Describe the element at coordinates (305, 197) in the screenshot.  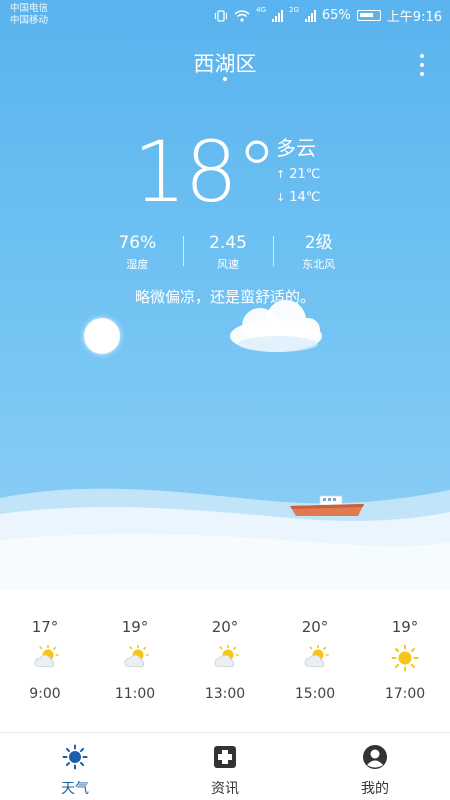
I see `low-temp-value: 14℃` at that location.